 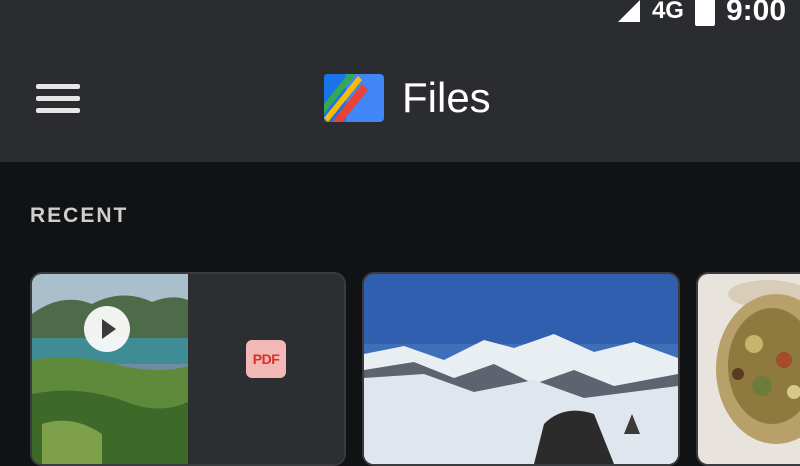 What do you see at coordinates (755, 13) in the screenshot?
I see `clock: 9:00` at bounding box center [755, 13].